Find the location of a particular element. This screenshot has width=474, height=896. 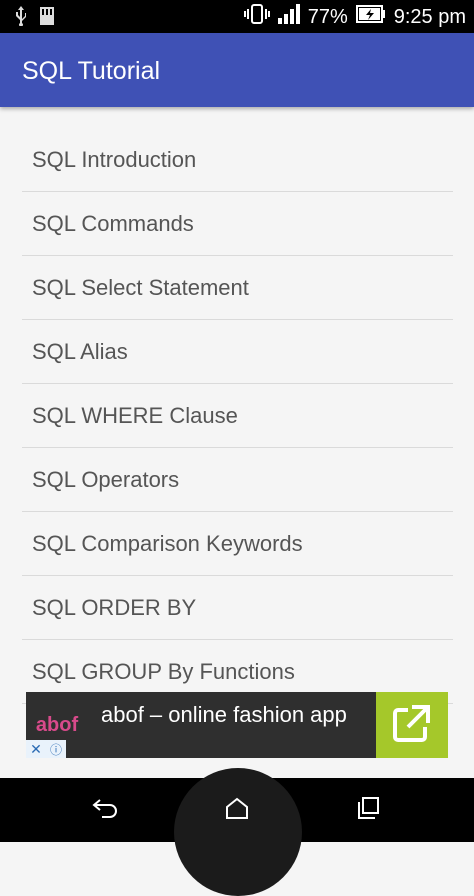

open-external-icon is located at coordinates (412, 725).